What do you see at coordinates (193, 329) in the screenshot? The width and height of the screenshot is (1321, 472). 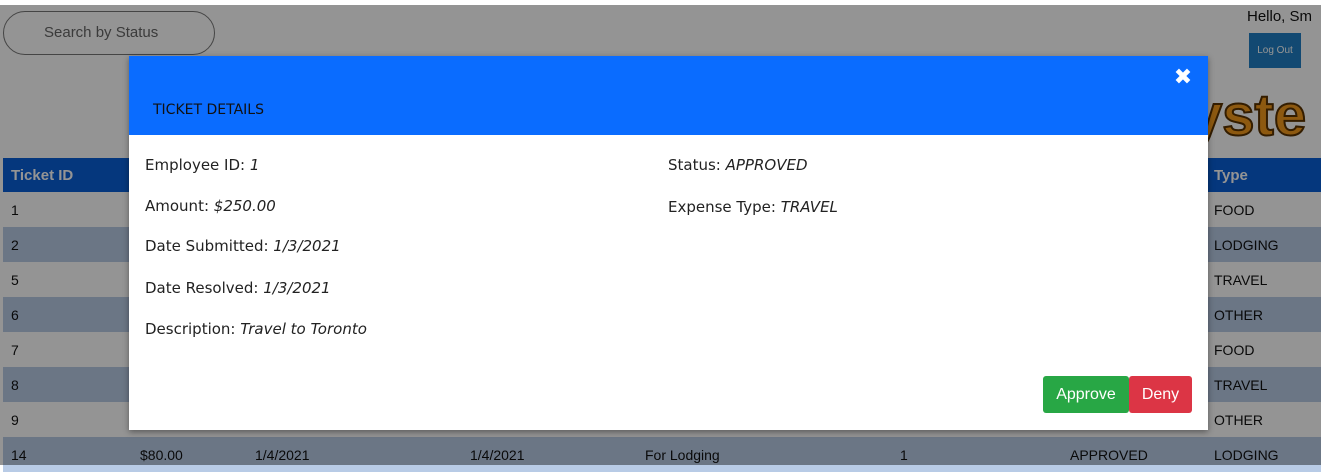 I see `description-label: Description:` at bounding box center [193, 329].